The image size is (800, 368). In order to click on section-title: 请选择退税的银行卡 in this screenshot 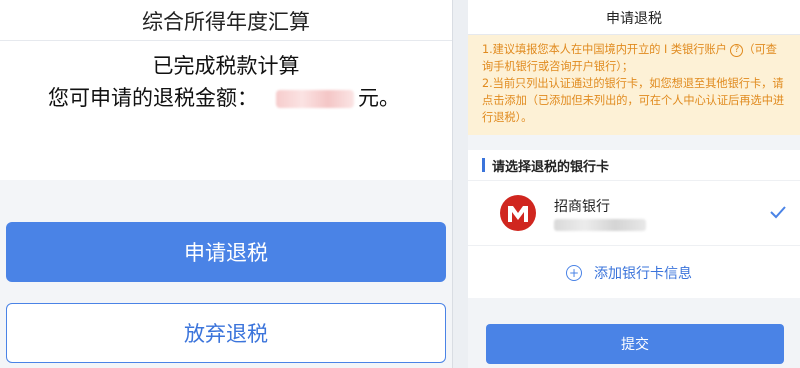, I will do `click(551, 167)`.